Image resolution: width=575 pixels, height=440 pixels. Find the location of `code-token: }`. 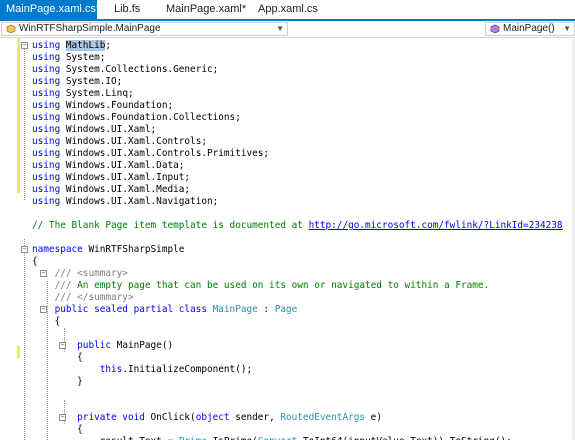

code-token: } is located at coordinates (57, 381).